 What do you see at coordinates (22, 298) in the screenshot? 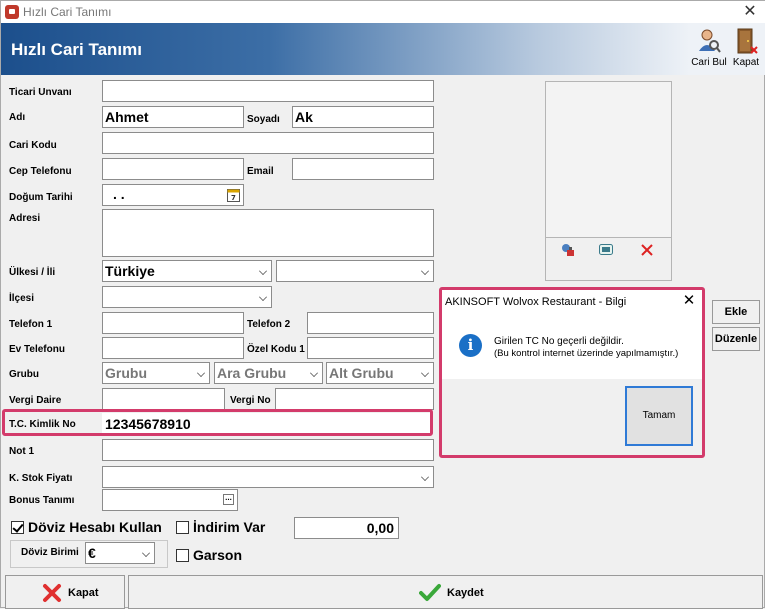
I see `ilcesi-label: İlçesi` at bounding box center [22, 298].